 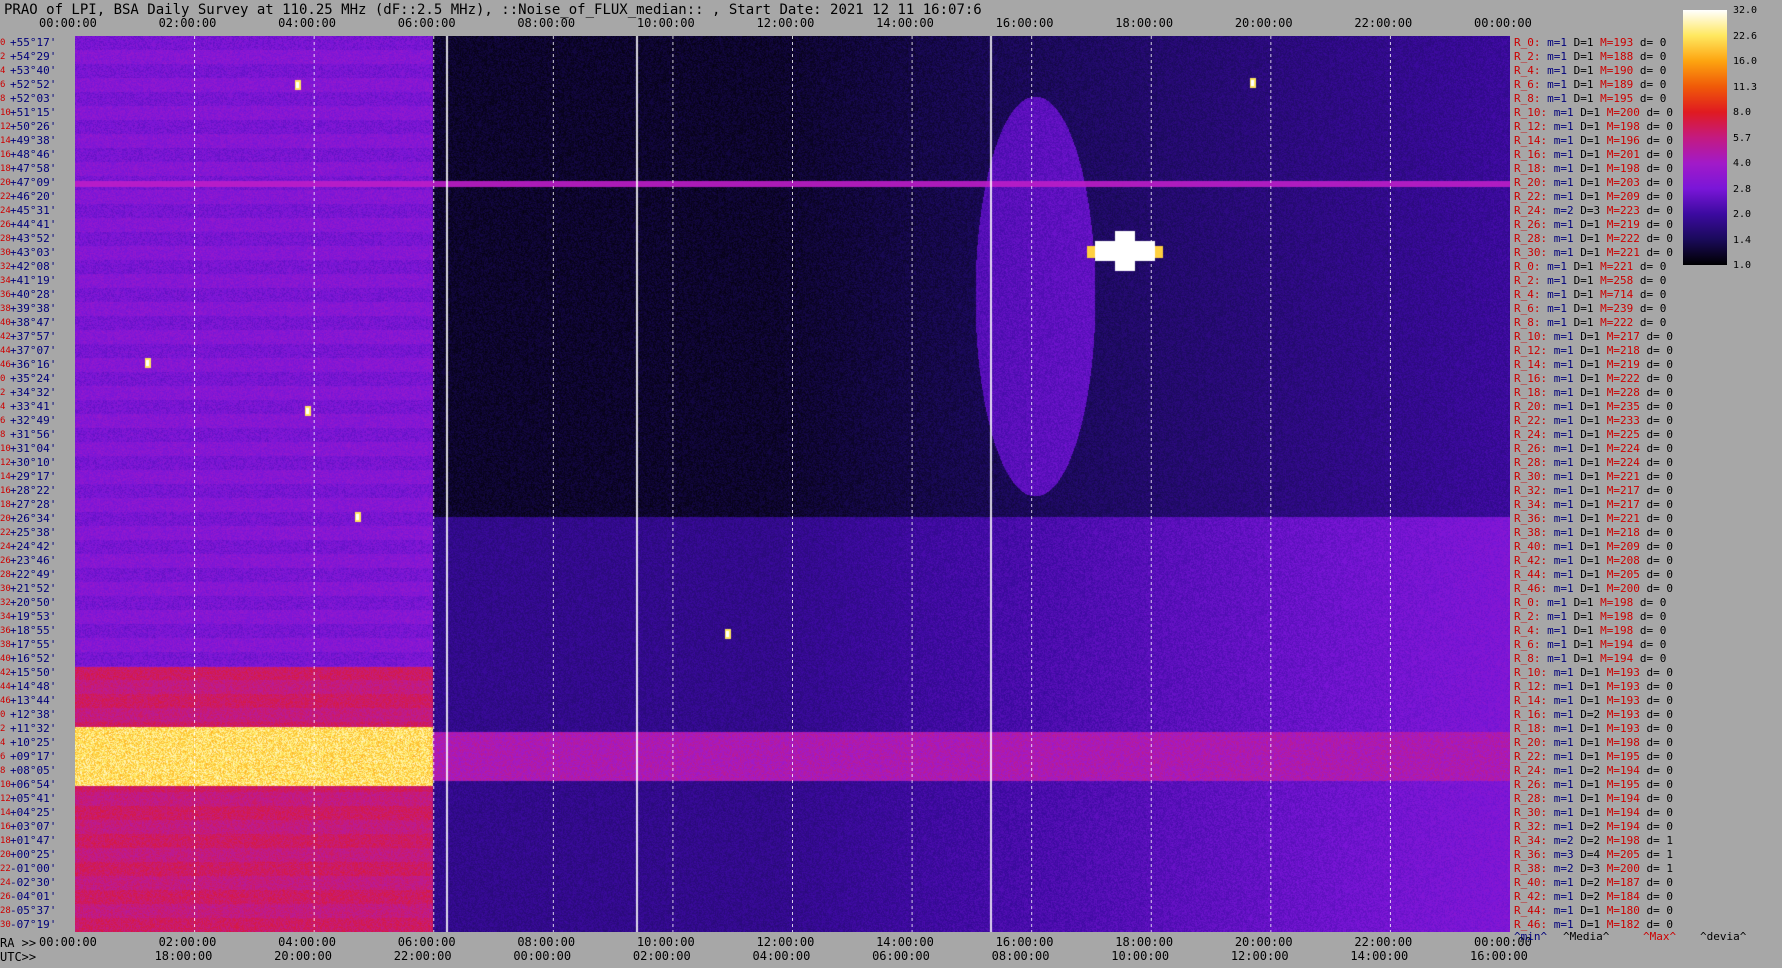 I want to click on legend-media: ^Media^, so click(x=1586, y=936).